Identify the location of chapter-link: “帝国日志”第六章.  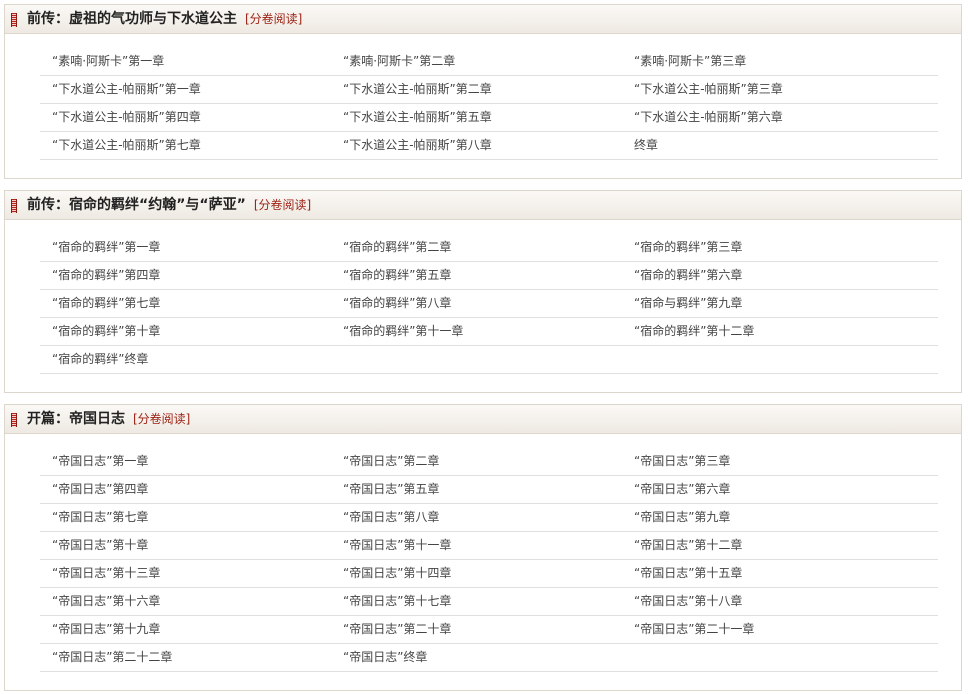
(682, 489).